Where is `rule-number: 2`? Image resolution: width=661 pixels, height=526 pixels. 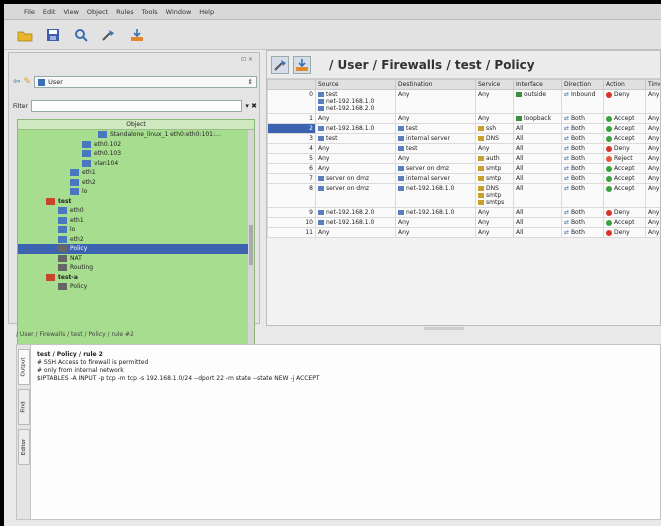 rule-number: 2 is located at coordinates (291, 128).